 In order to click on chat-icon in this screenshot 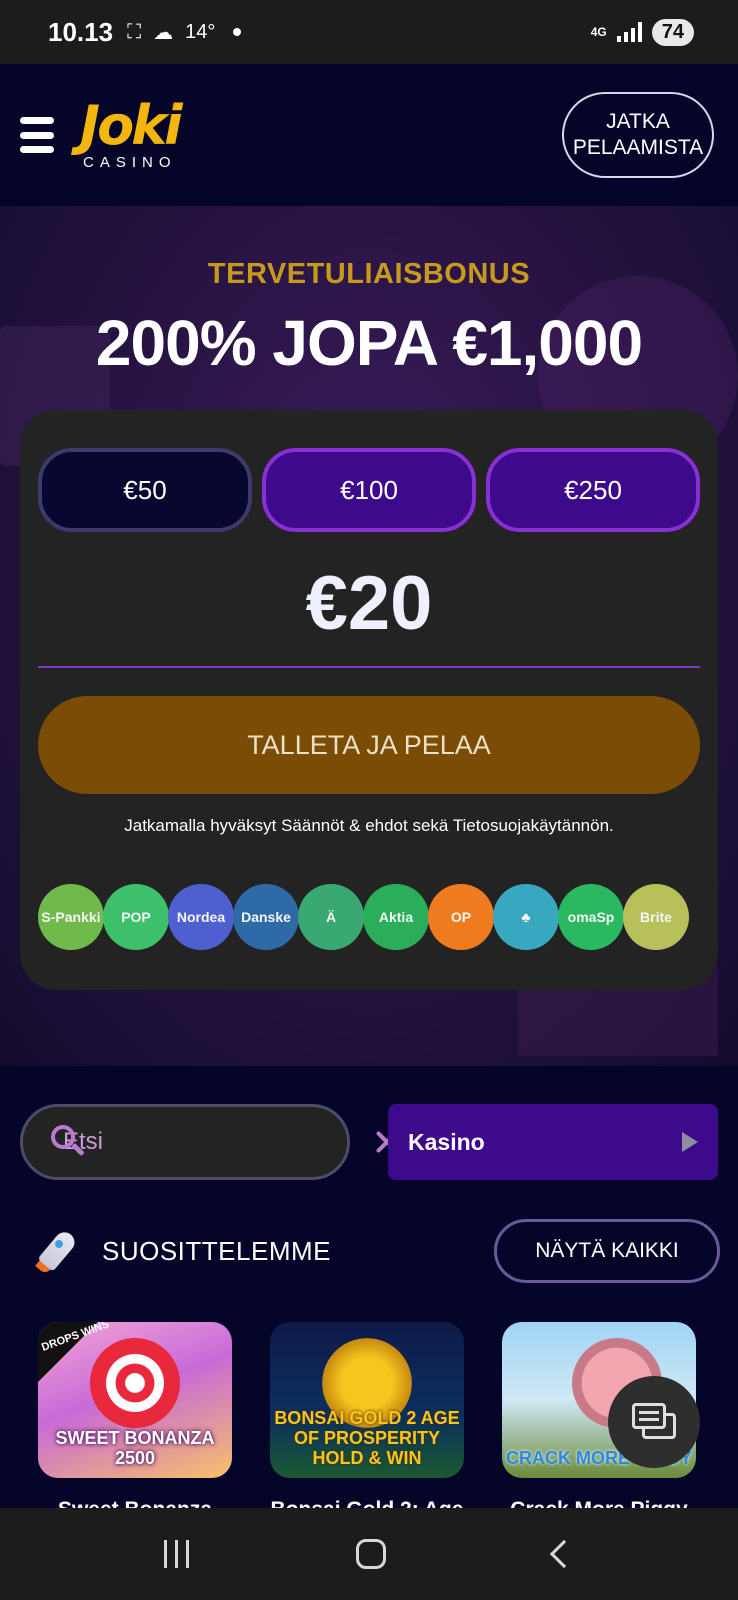, I will do `click(654, 1422)`.